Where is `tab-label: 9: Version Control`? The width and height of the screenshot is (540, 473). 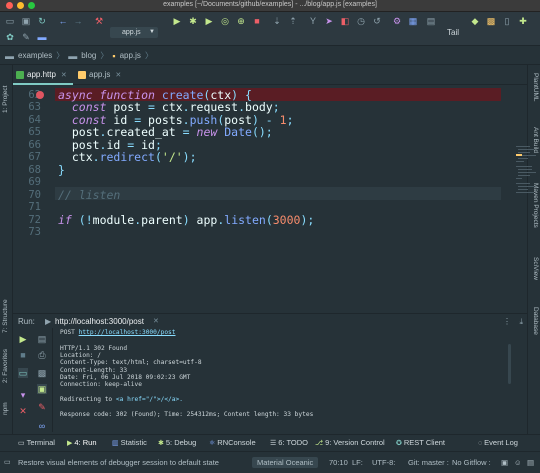
tab-label: 9: Version Control is located at coordinates (355, 442).